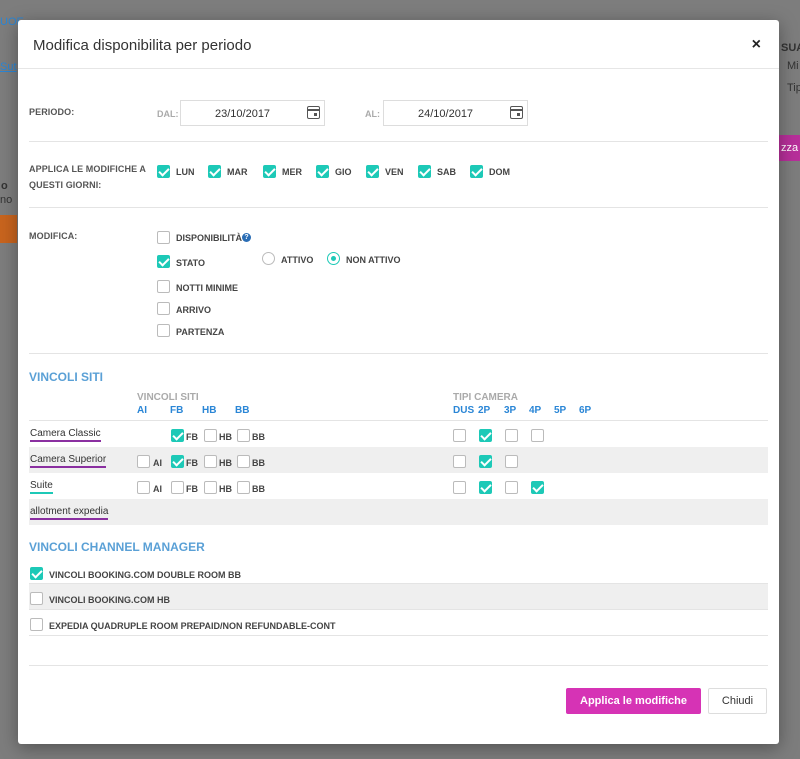 This screenshot has width=800, height=759. What do you see at coordinates (36, 598) in the screenshot?
I see `channel-checkbox-booking-hb` at bounding box center [36, 598].